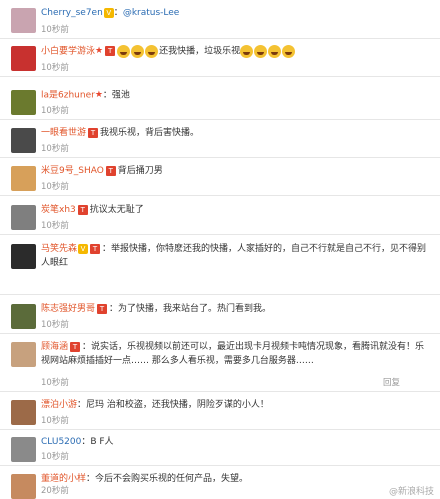 The height and width of the screenshot is (499, 440). Describe the element at coordinates (173, 405) in the screenshot. I see `comment-text: ：尼玛 治和校盗，还我快播，阴险歹谋的小人！` at that location.